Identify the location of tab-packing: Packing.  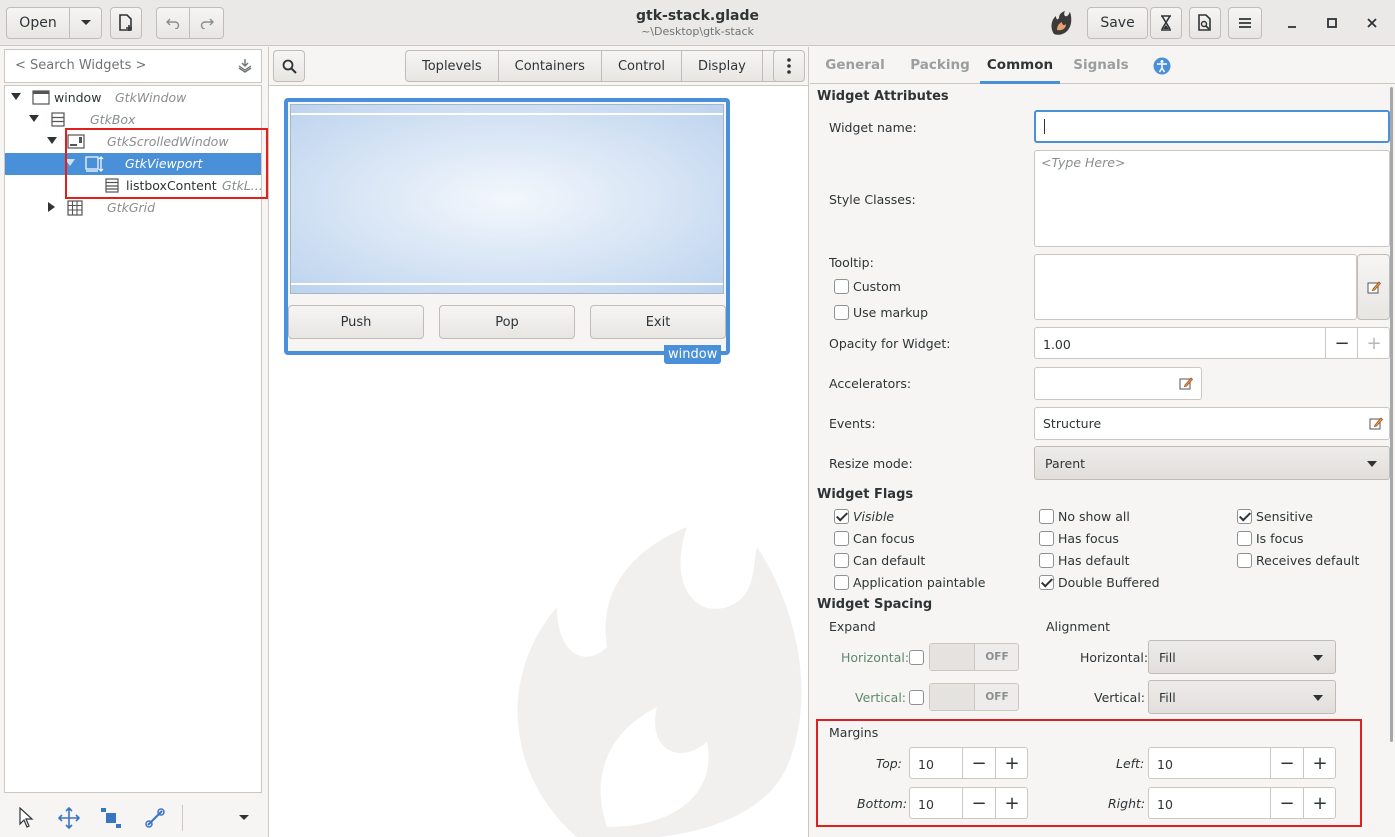
(940, 65).